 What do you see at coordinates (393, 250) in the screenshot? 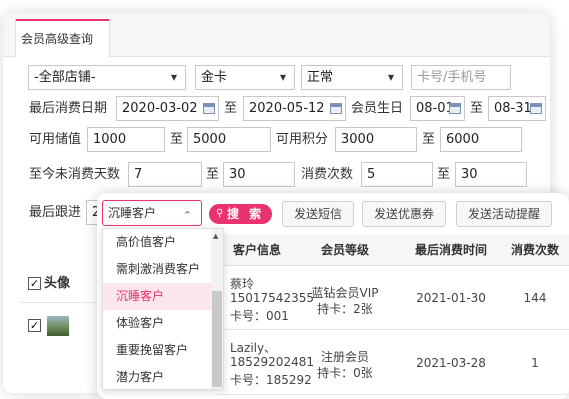
I see `table-header: 客户信息 会员等级 最后消费时间 消费次数` at bounding box center [393, 250].